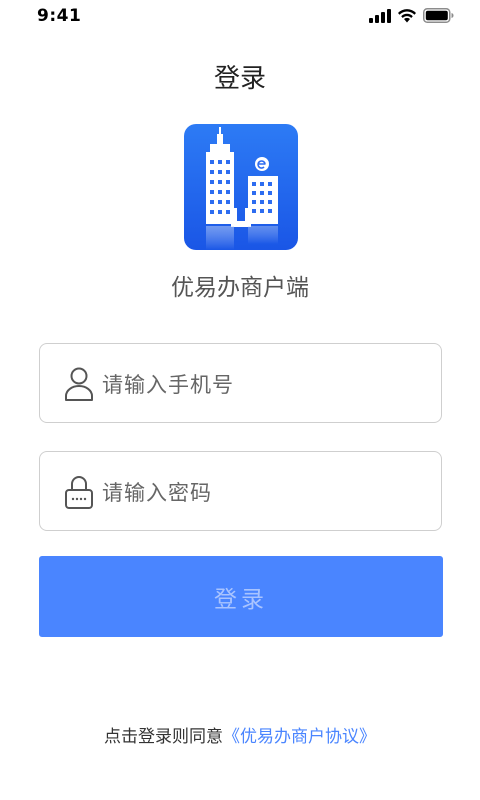  I want to click on password-field: 请输入密码, so click(240, 491).